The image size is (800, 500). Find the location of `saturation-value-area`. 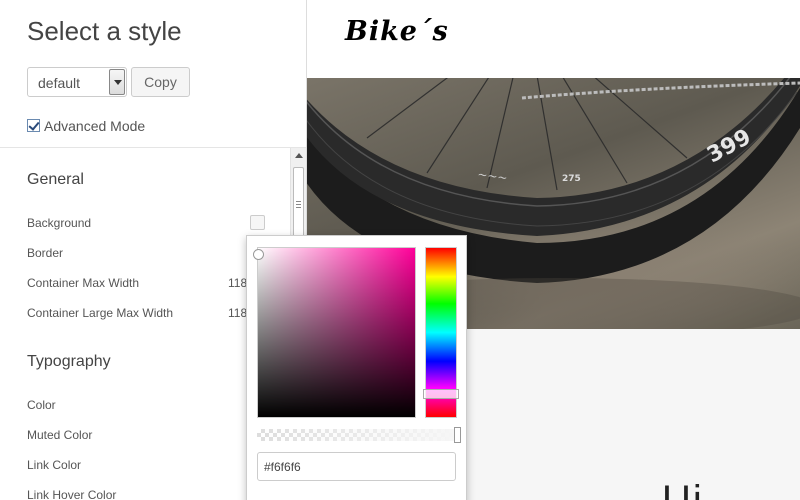

saturation-value-area is located at coordinates (334, 332).